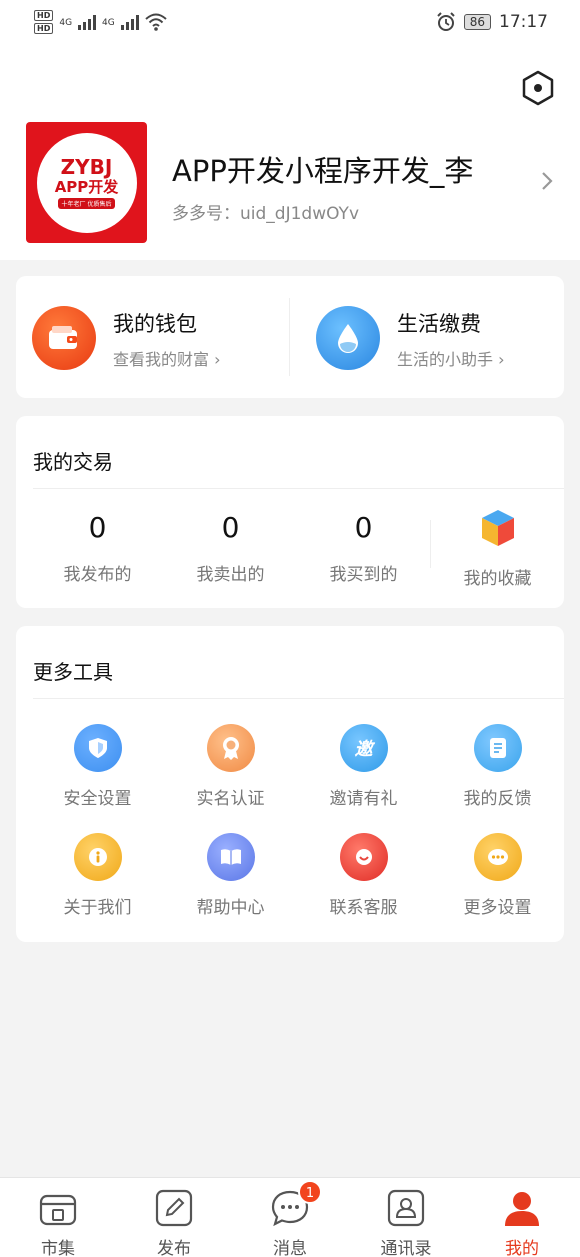  What do you see at coordinates (58, 1248) in the screenshot?
I see `tab-label: 市集` at bounding box center [58, 1248].